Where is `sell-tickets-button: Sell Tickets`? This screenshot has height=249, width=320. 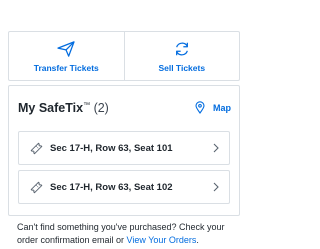 sell-tickets-button: Sell Tickets is located at coordinates (181, 56).